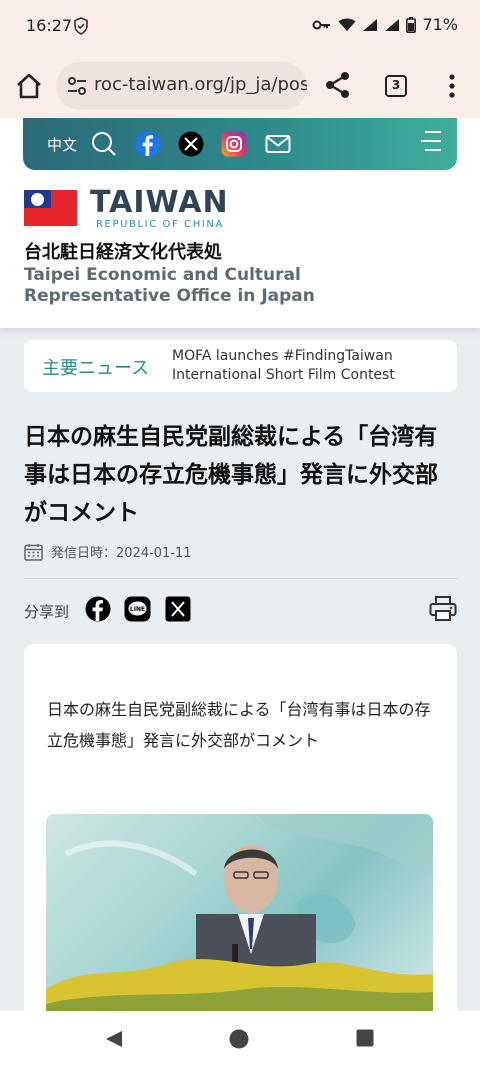 This screenshot has width=480, height=1067. I want to click on share-facebook-icon, so click(98, 609).